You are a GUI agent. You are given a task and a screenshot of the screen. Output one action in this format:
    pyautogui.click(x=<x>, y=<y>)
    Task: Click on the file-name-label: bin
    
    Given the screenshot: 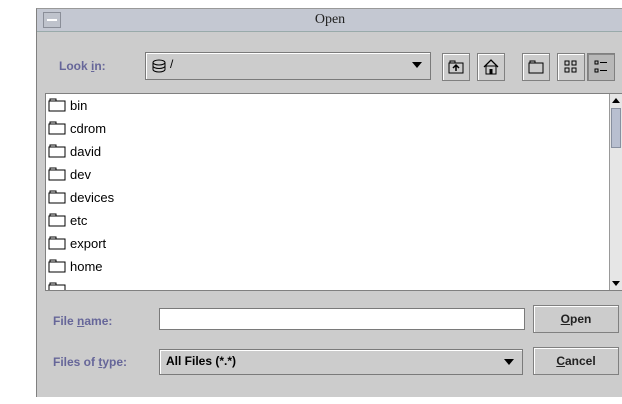 What is the action you would take?
    pyautogui.click(x=79, y=105)
    